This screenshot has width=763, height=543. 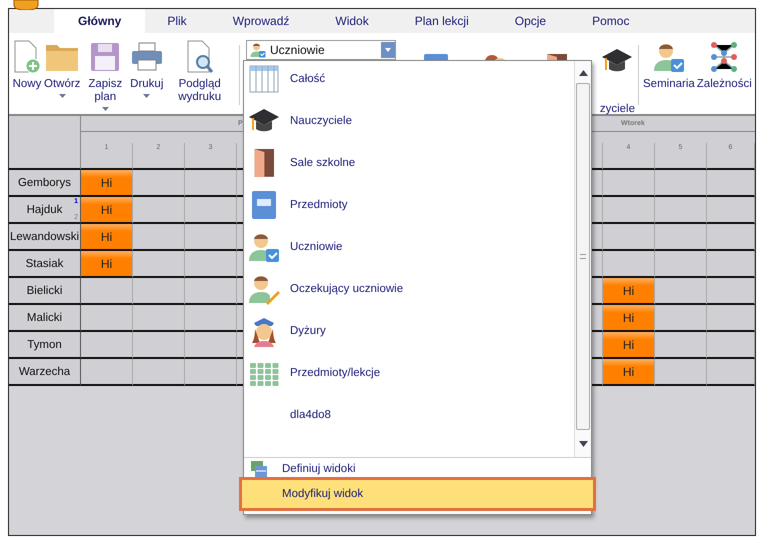 What do you see at coordinates (100, 21) in the screenshot?
I see `menu-tab: Główny` at bounding box center [100, 21].